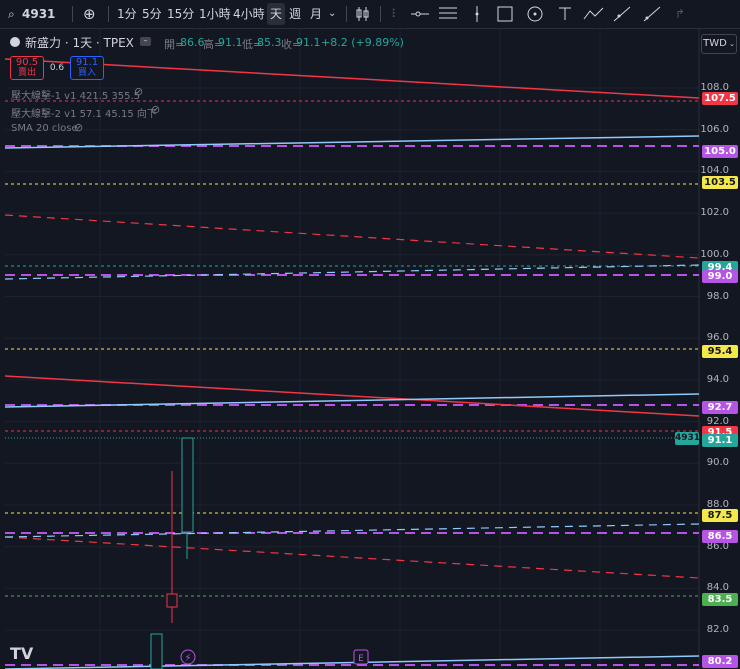 The image size is (740, 669). What do you see at coordinates (44, 128) in the screenshot?
I see `indicator-3-label: SMA 20 close` at bounding box center [44, 128].